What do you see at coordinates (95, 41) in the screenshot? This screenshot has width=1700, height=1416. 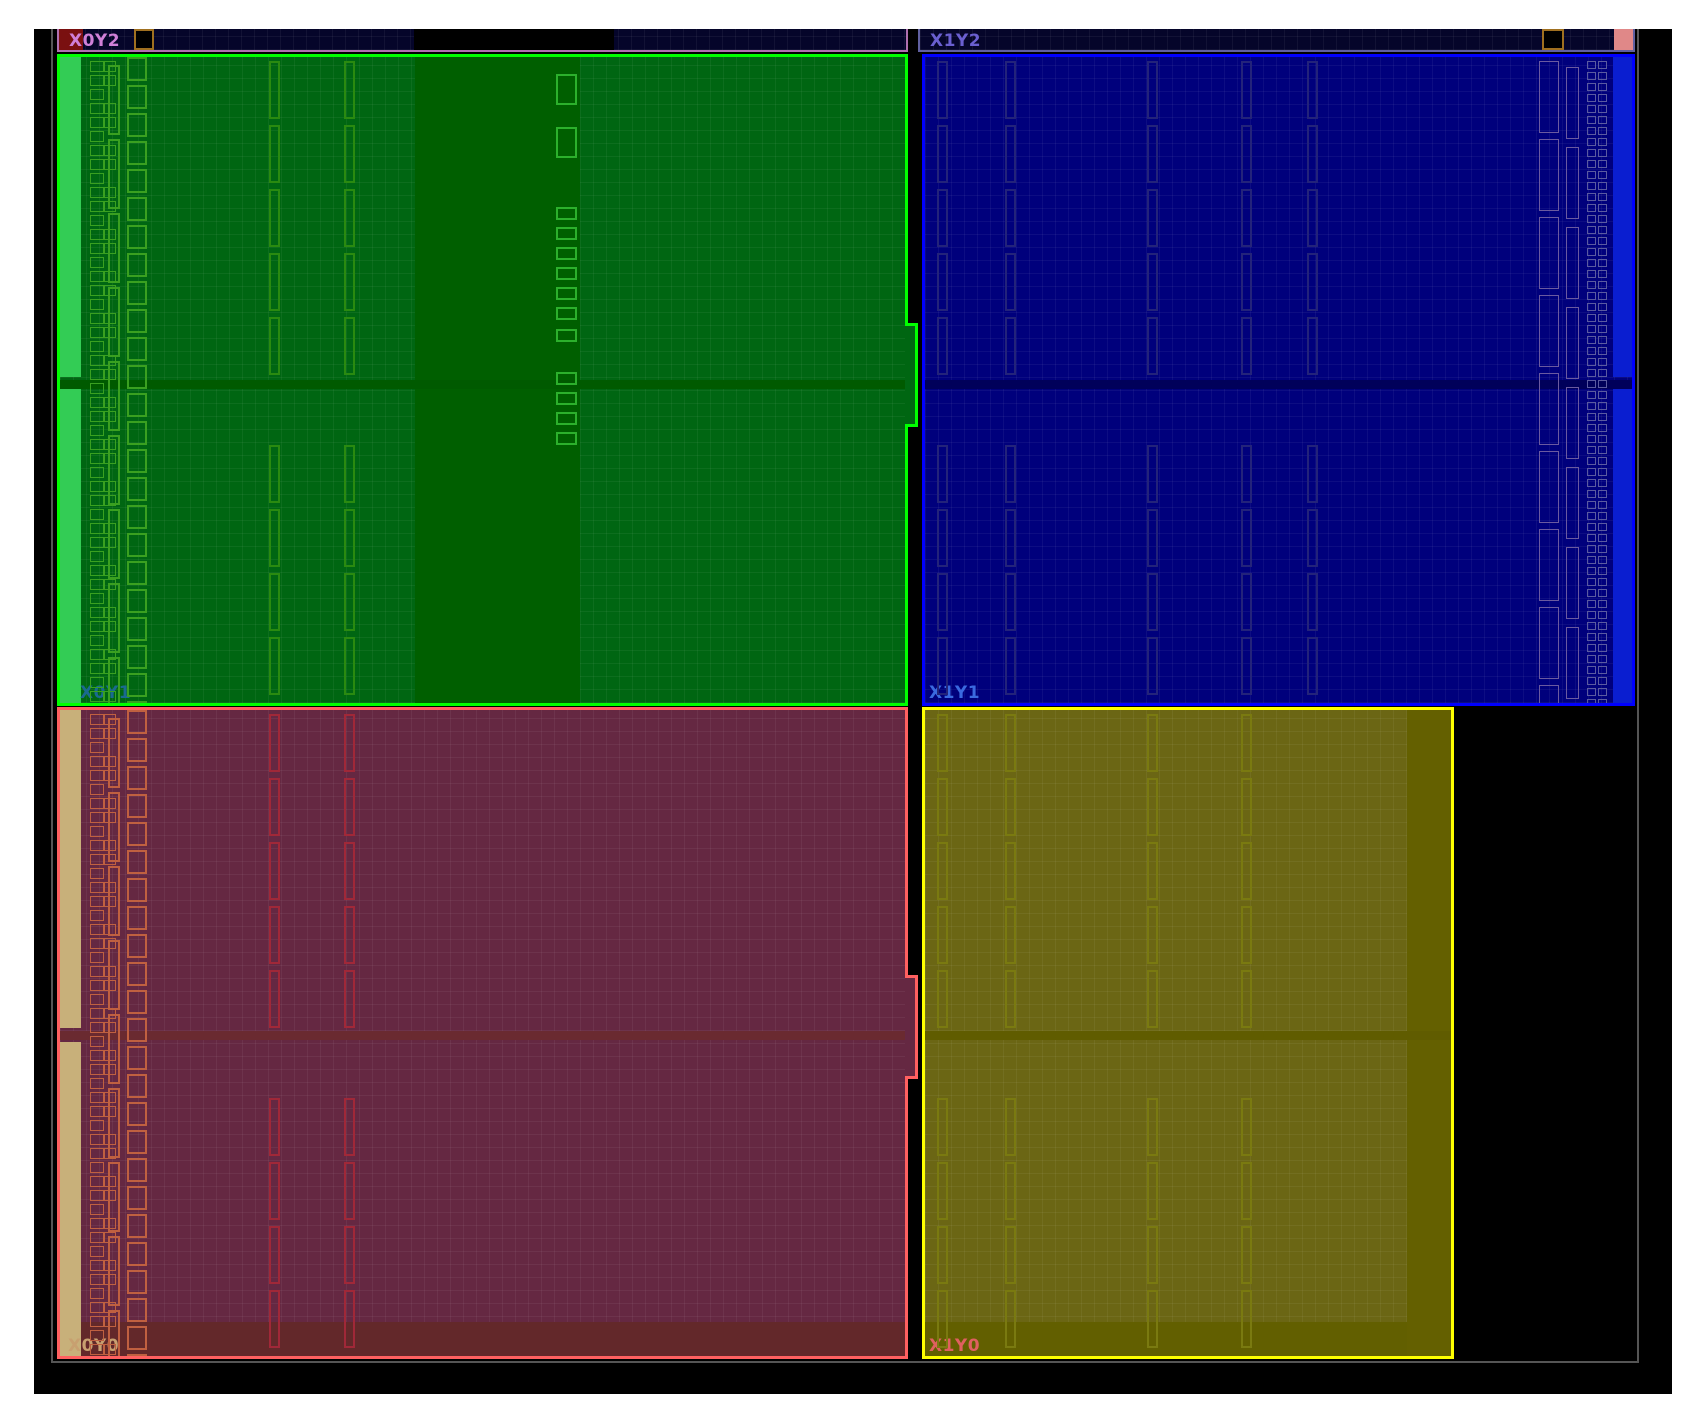 I see `region-label-x0y2: X0Y2` at bounding box center [95, 41].